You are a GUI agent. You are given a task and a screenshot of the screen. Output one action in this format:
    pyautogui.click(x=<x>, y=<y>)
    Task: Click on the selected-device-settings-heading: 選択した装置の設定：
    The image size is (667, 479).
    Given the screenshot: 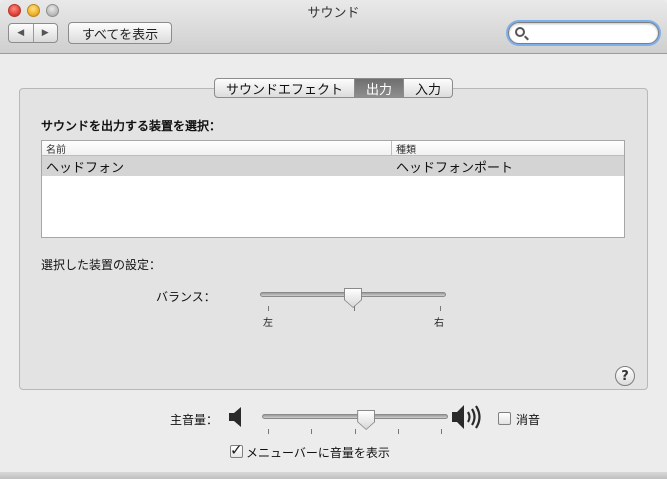 What is the action you would take?
    pyautogui.click(x=101, y=265)
    